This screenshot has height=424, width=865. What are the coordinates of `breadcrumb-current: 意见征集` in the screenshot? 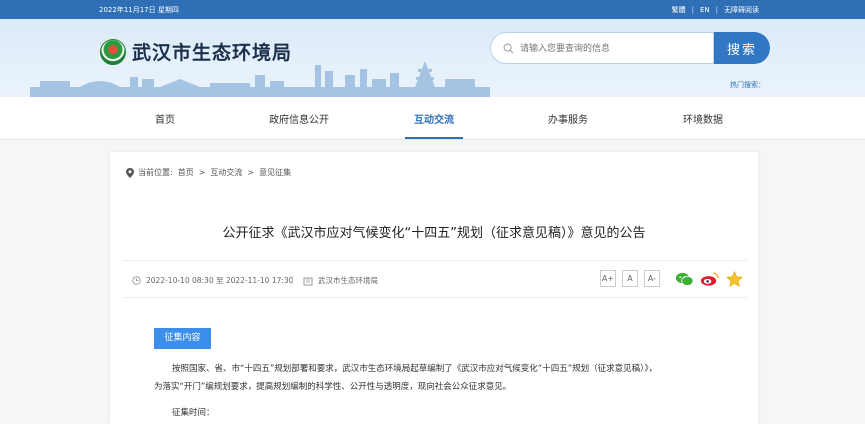 It's located at (275, 172).